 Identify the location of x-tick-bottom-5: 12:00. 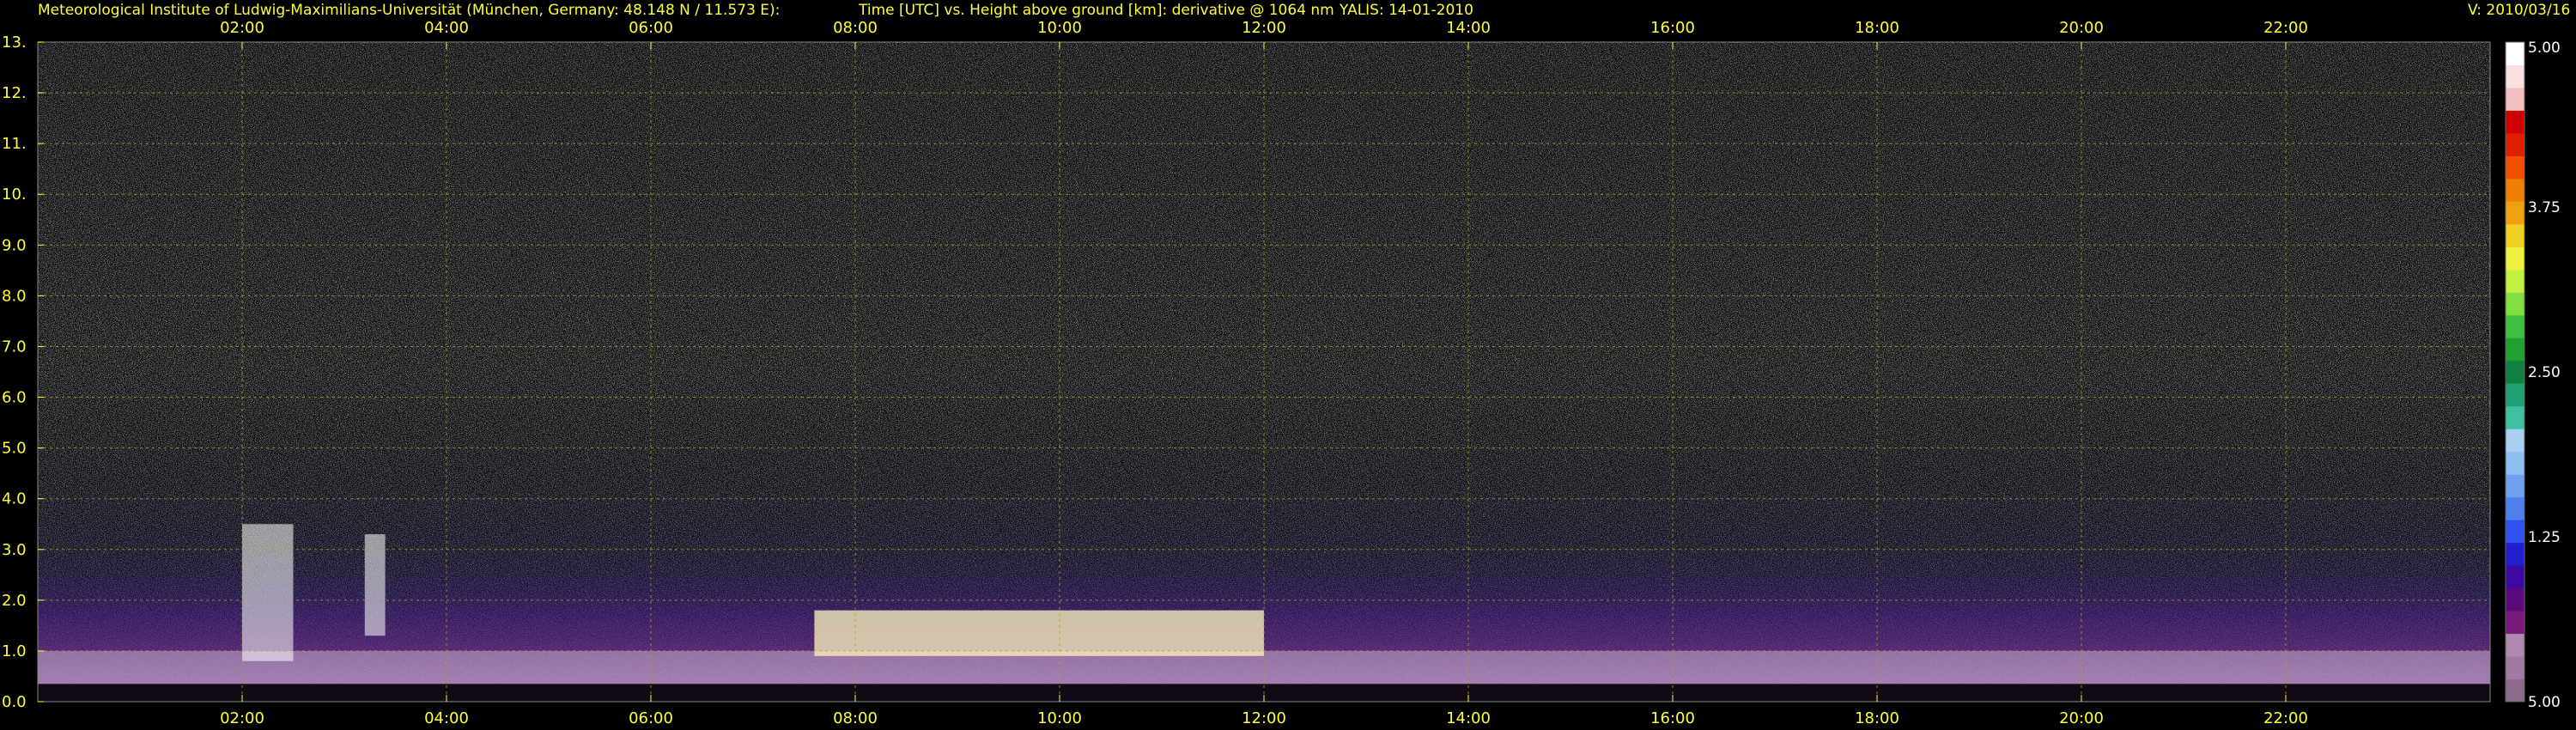
(1264, 718).